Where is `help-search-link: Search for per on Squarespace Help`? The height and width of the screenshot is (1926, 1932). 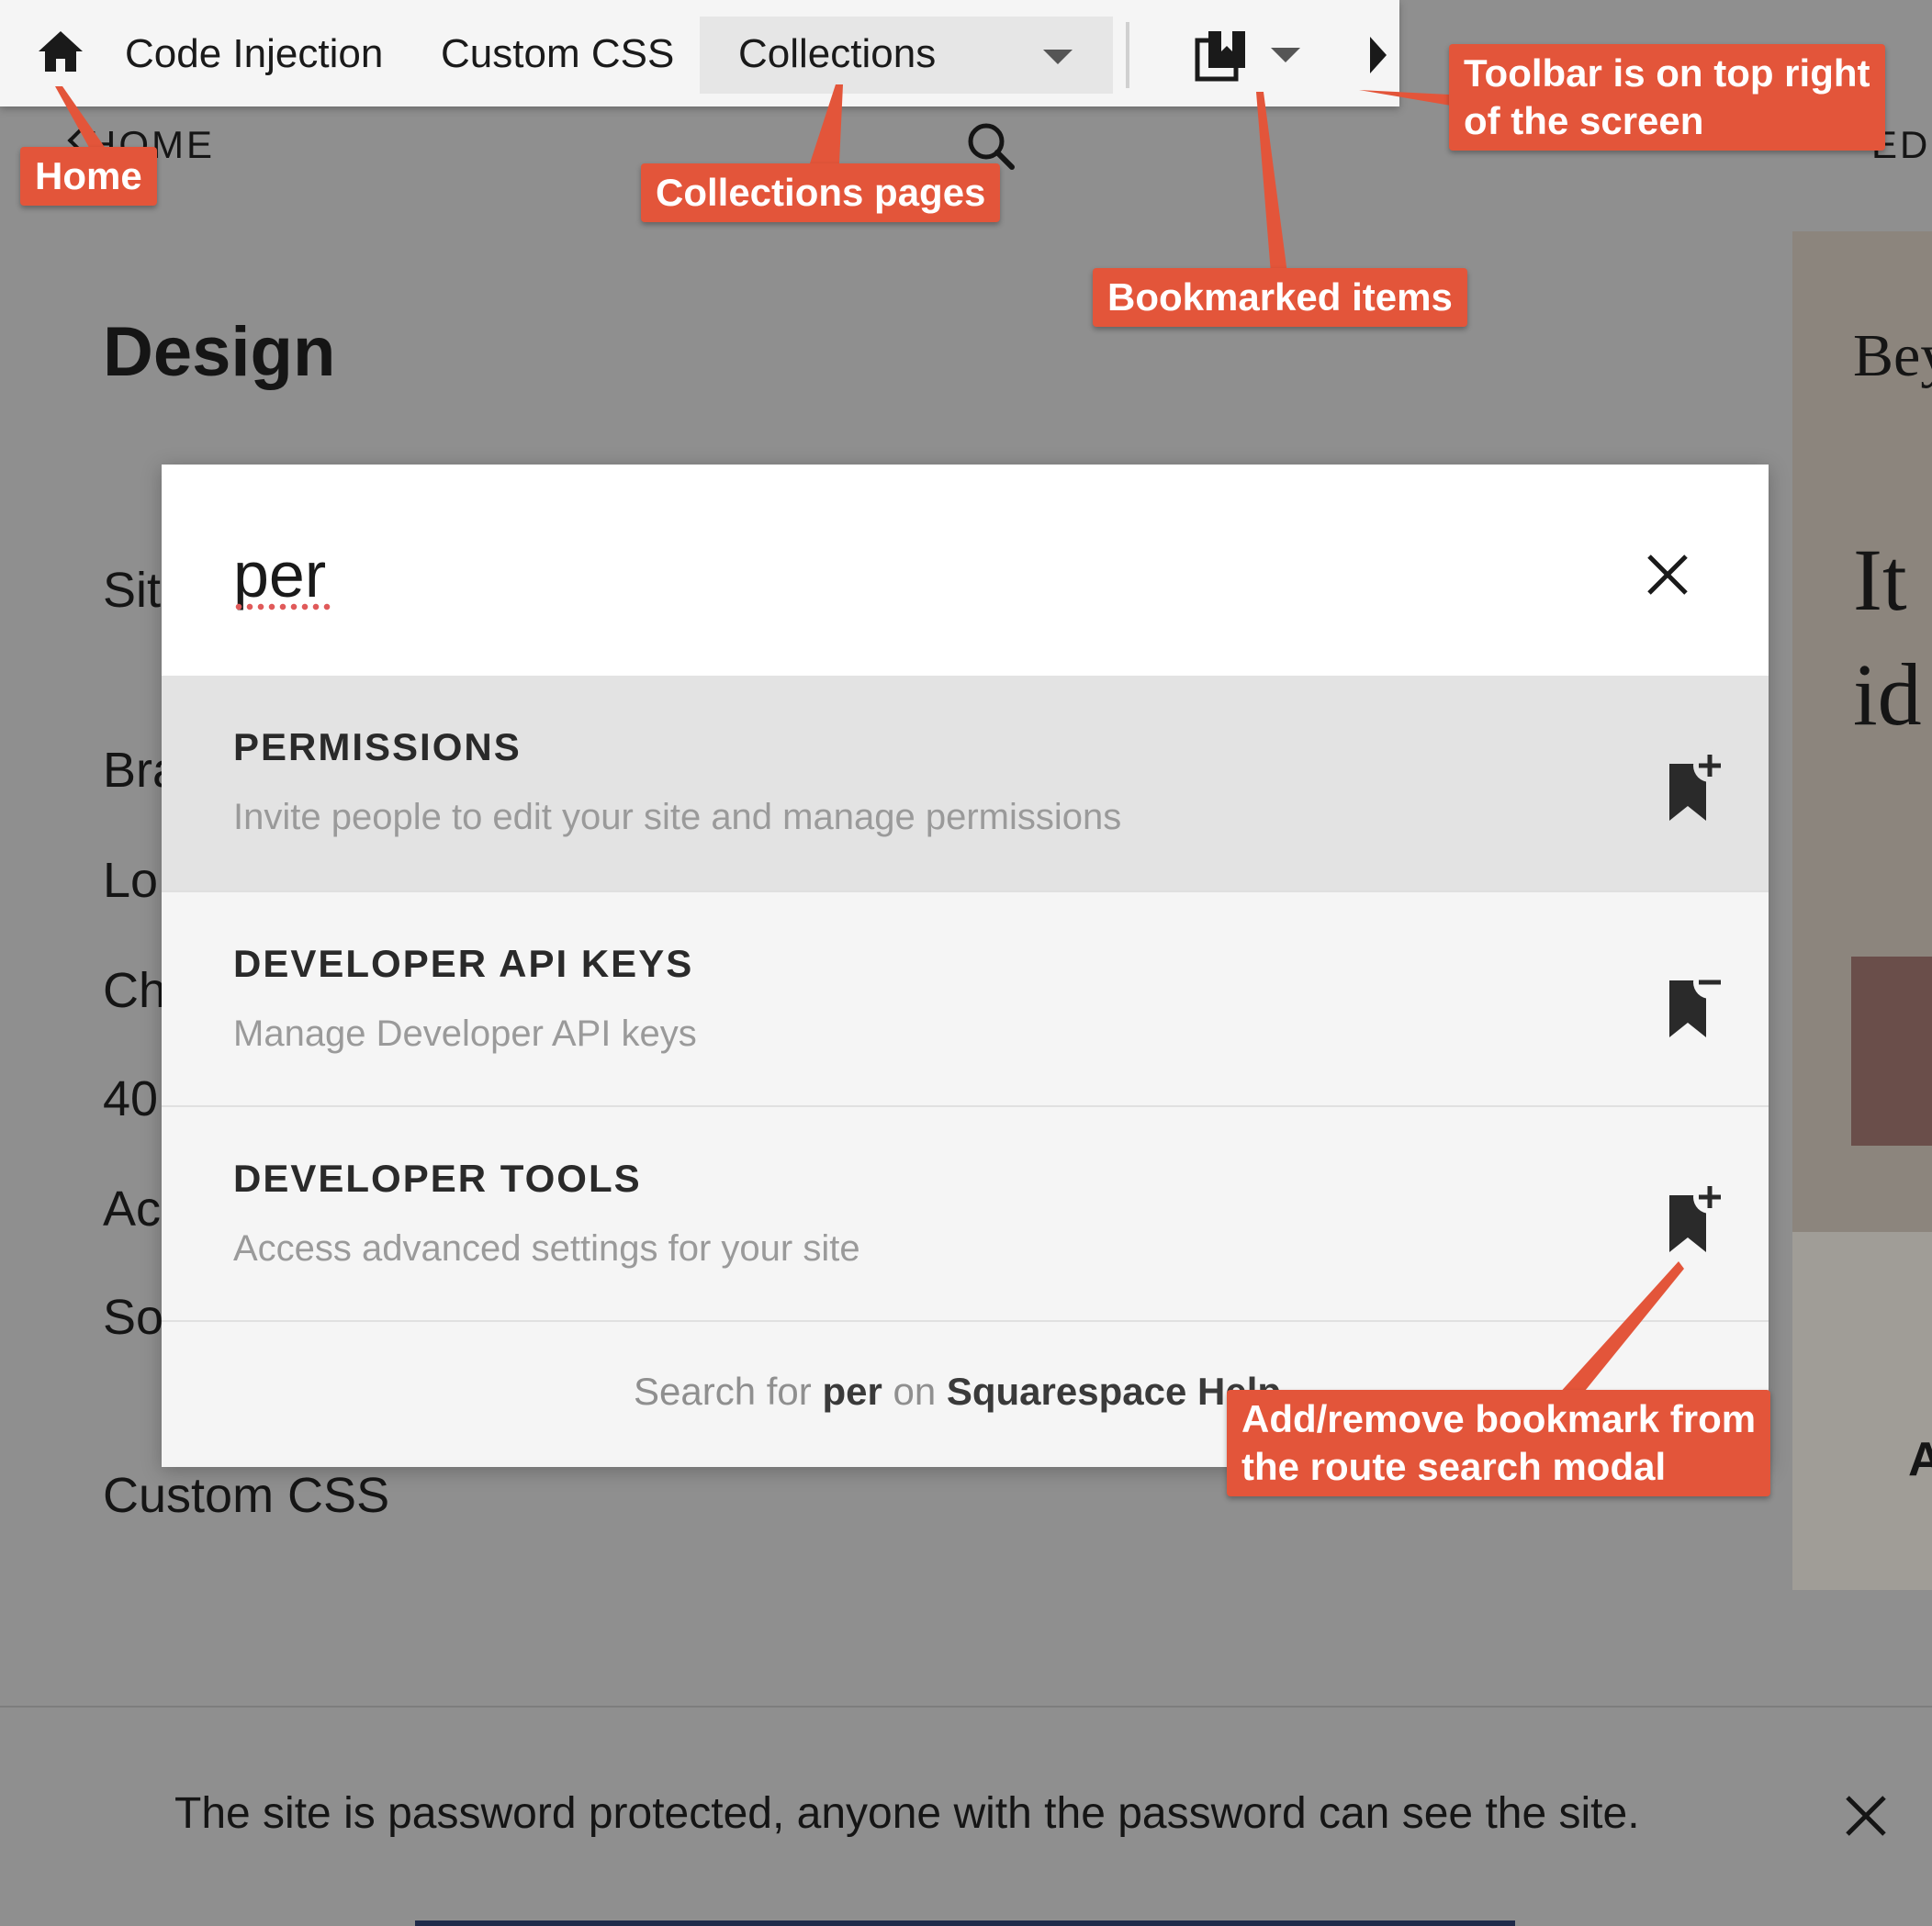
help-search-link: Search for per on Squarespace Help is located at coordinates (957, 1392).